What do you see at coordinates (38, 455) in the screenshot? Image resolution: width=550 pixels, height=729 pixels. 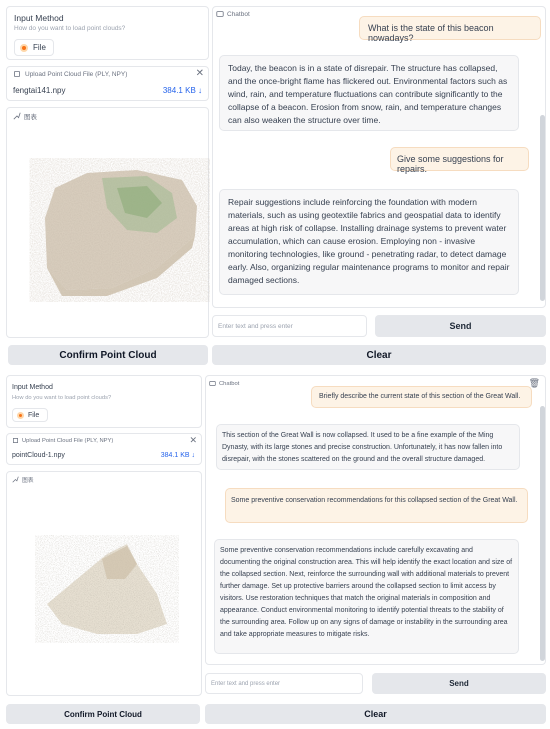 I see `file-name: pointCloud-1.npy` at bounding box center [38, 455].